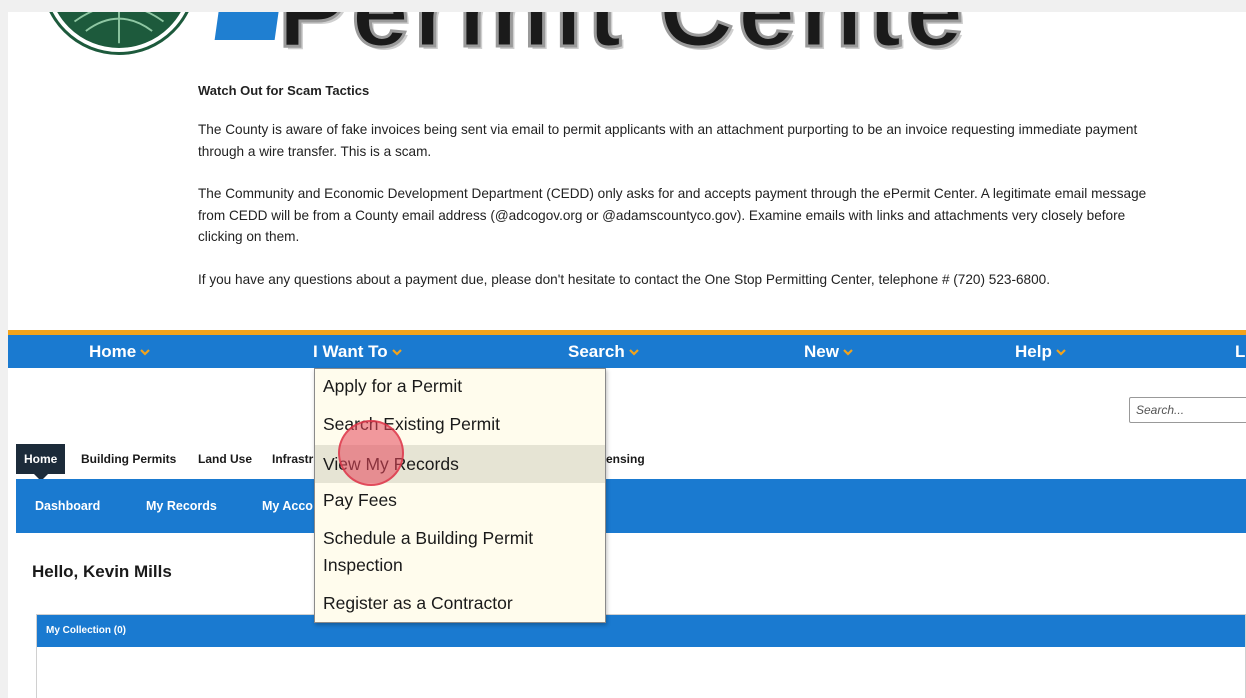  What do you see at coordinates (67, 506) in the screenshot?
I see `subnav-dashboard: Dashboard` at bounding box center [67, 506].